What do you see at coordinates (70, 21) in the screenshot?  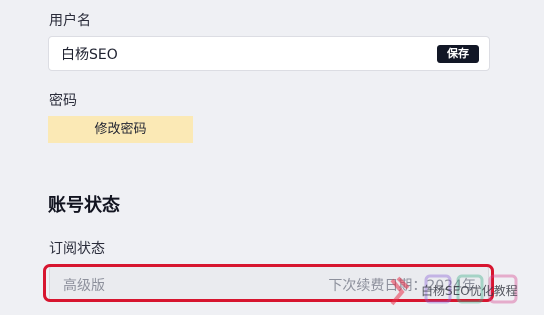 I see `username-label: 用户名` at bounding box center [70, 21].